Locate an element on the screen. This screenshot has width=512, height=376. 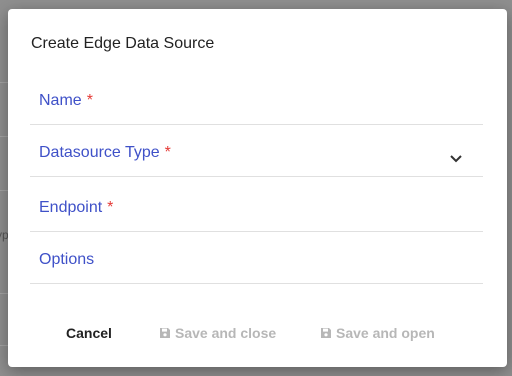
cancel-button-label: Cancel is located at coordinates (89, 333).